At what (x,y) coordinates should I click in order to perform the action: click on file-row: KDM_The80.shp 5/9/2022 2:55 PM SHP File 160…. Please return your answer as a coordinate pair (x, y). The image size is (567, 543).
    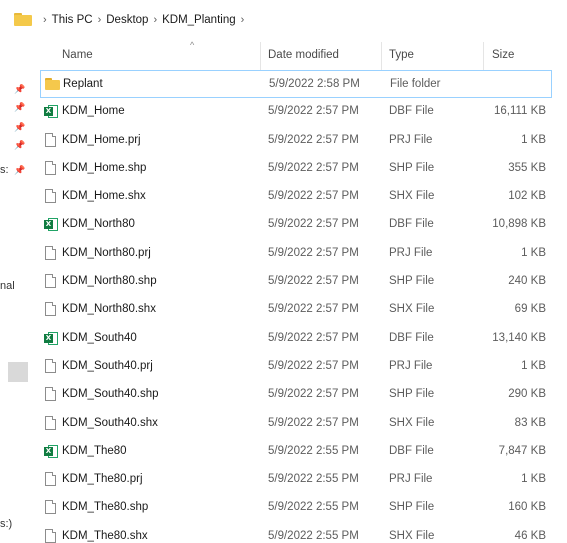
    Looking at the image, I should click on (296, 508).